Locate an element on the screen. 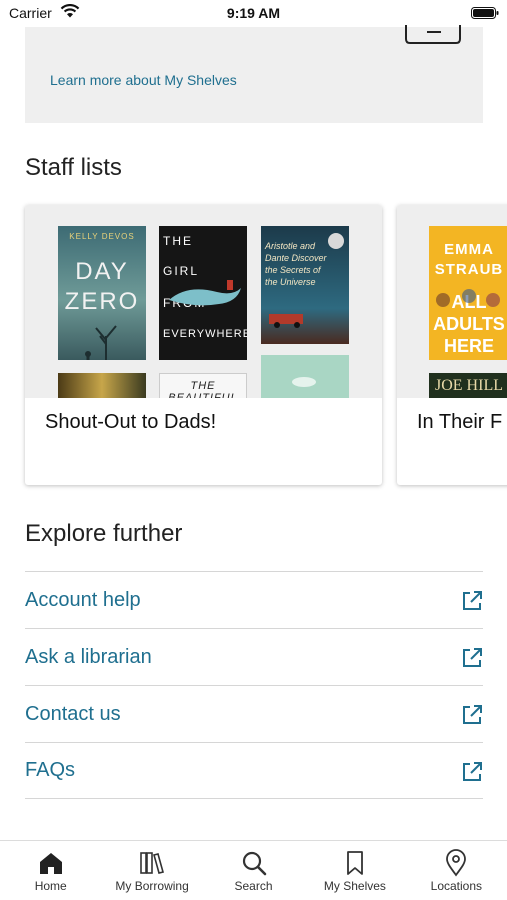 The height and width of the screenshot is (900, 507). moon-icon is located at coordinates (336, 241).